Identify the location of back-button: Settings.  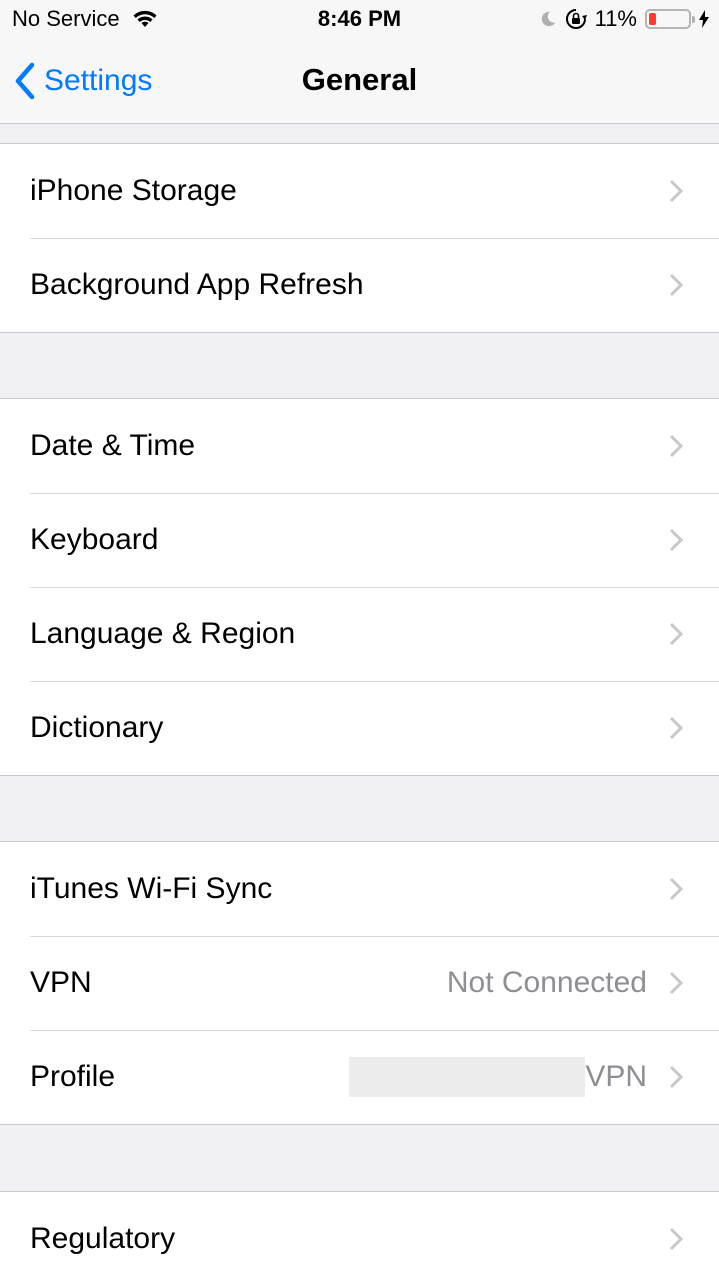
(83, 81).